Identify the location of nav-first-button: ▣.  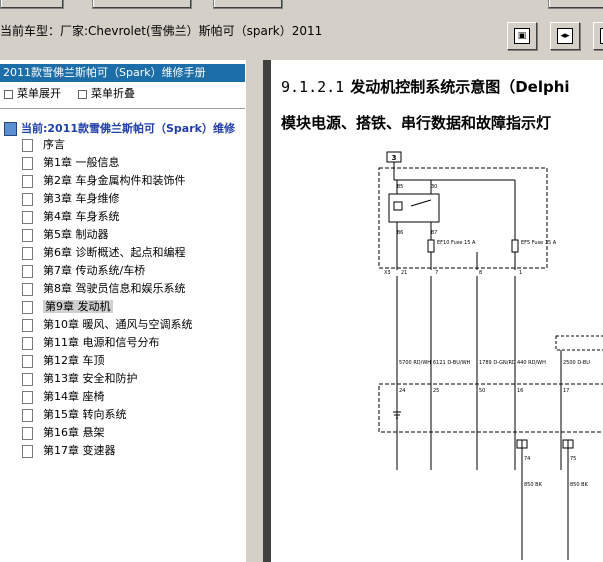
(522, 36).